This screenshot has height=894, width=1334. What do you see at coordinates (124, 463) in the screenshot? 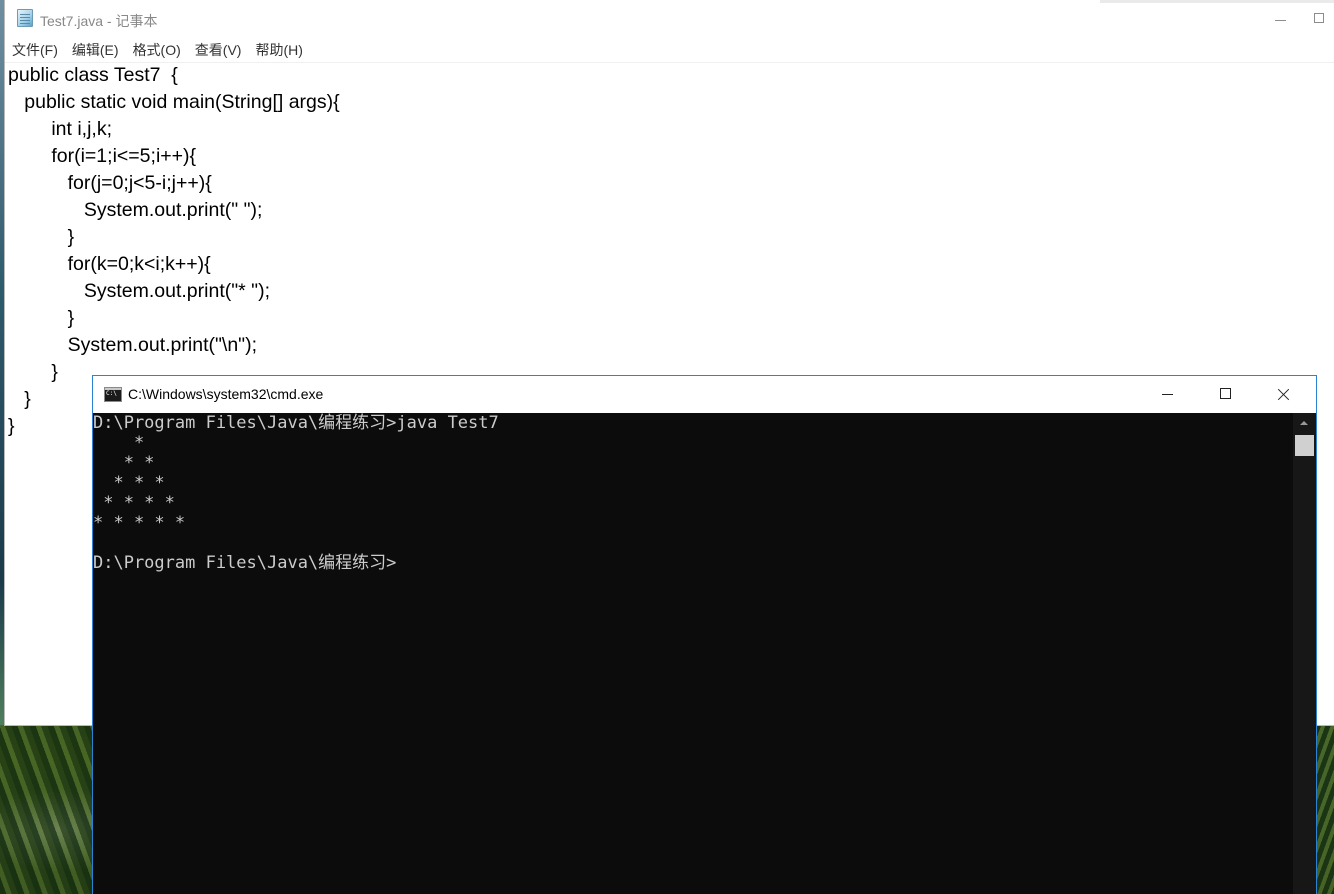
I see `console-line: * *` at bounding box center [124, 463].